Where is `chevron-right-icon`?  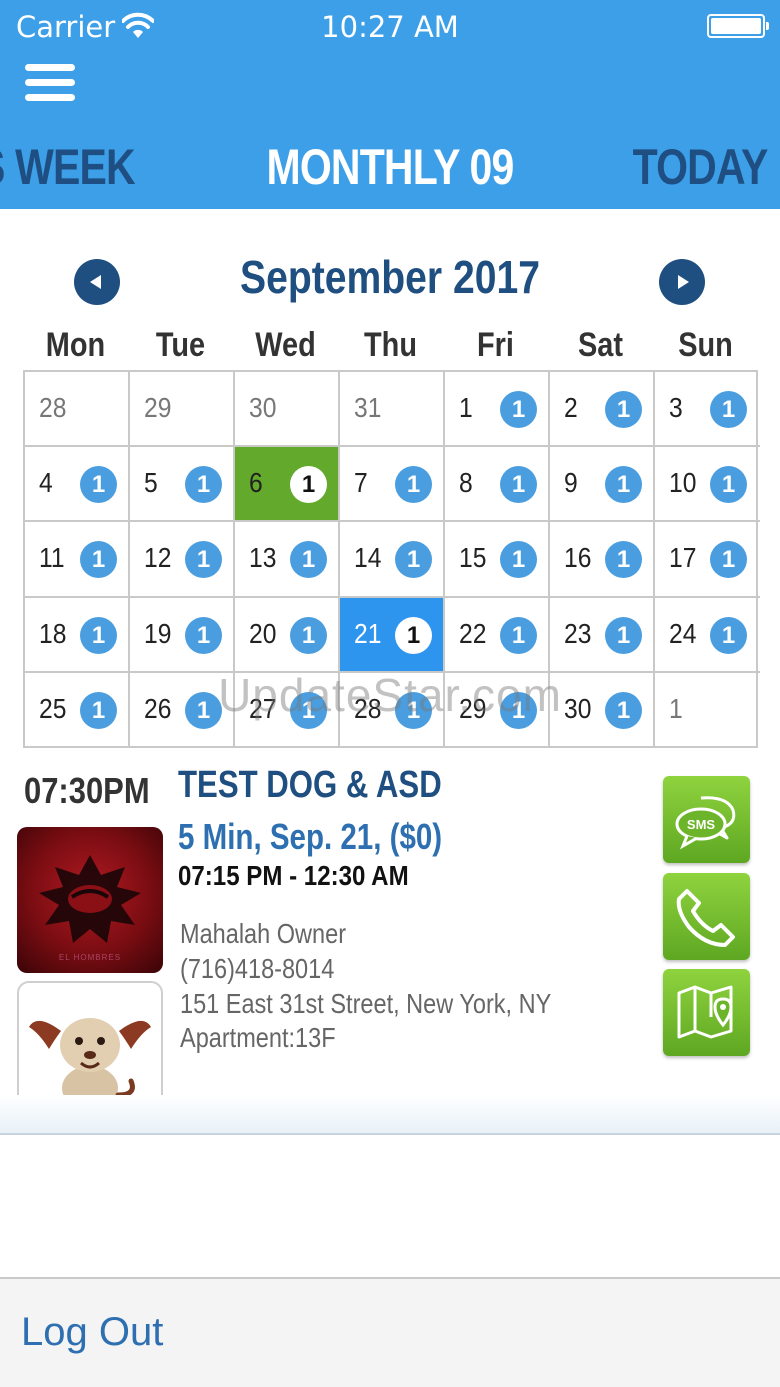
chevron-right-icon is located at coordinates (683, 282).